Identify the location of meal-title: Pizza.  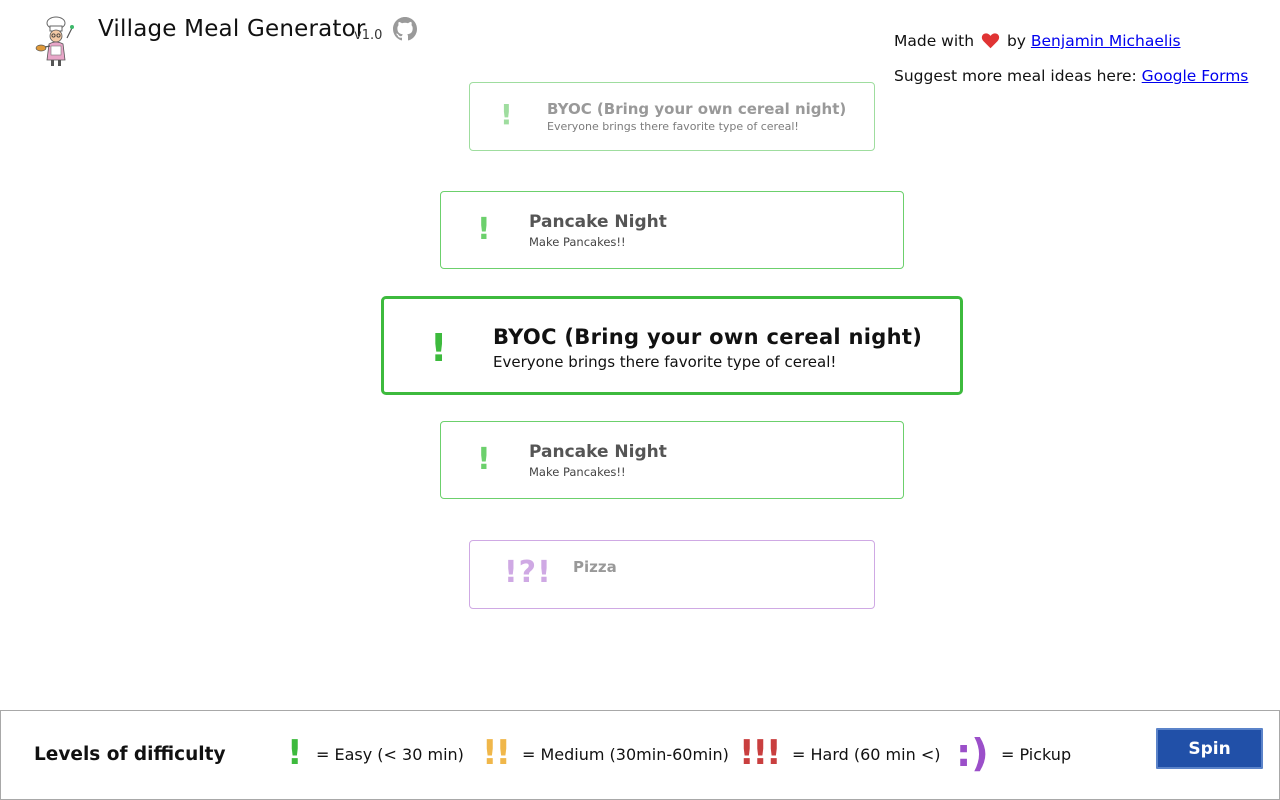
(595, 567).